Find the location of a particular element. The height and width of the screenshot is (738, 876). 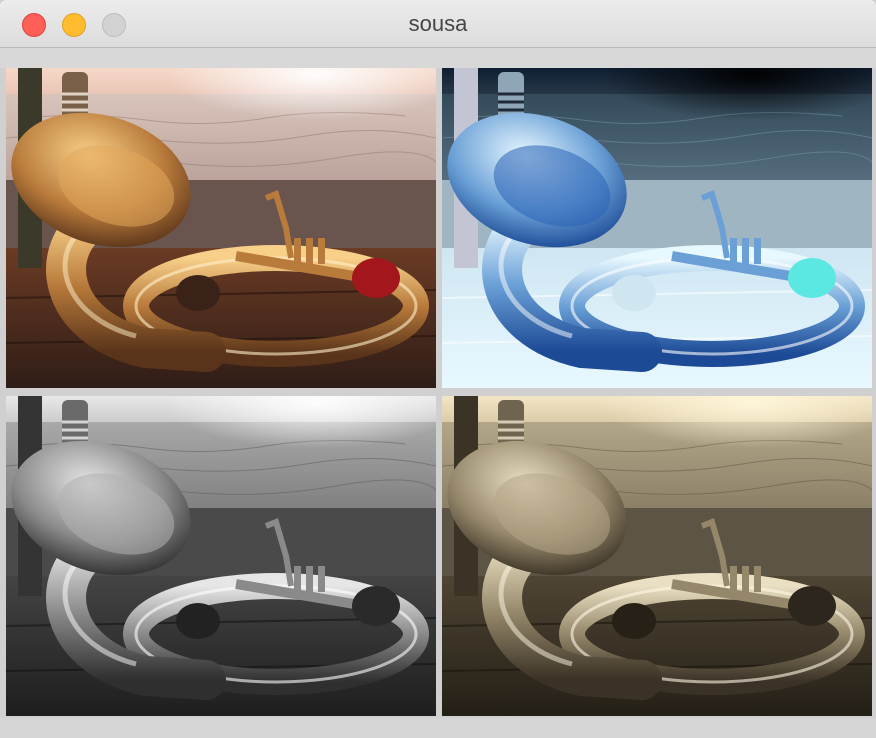

status-strip is located at coordinates (438, 728).